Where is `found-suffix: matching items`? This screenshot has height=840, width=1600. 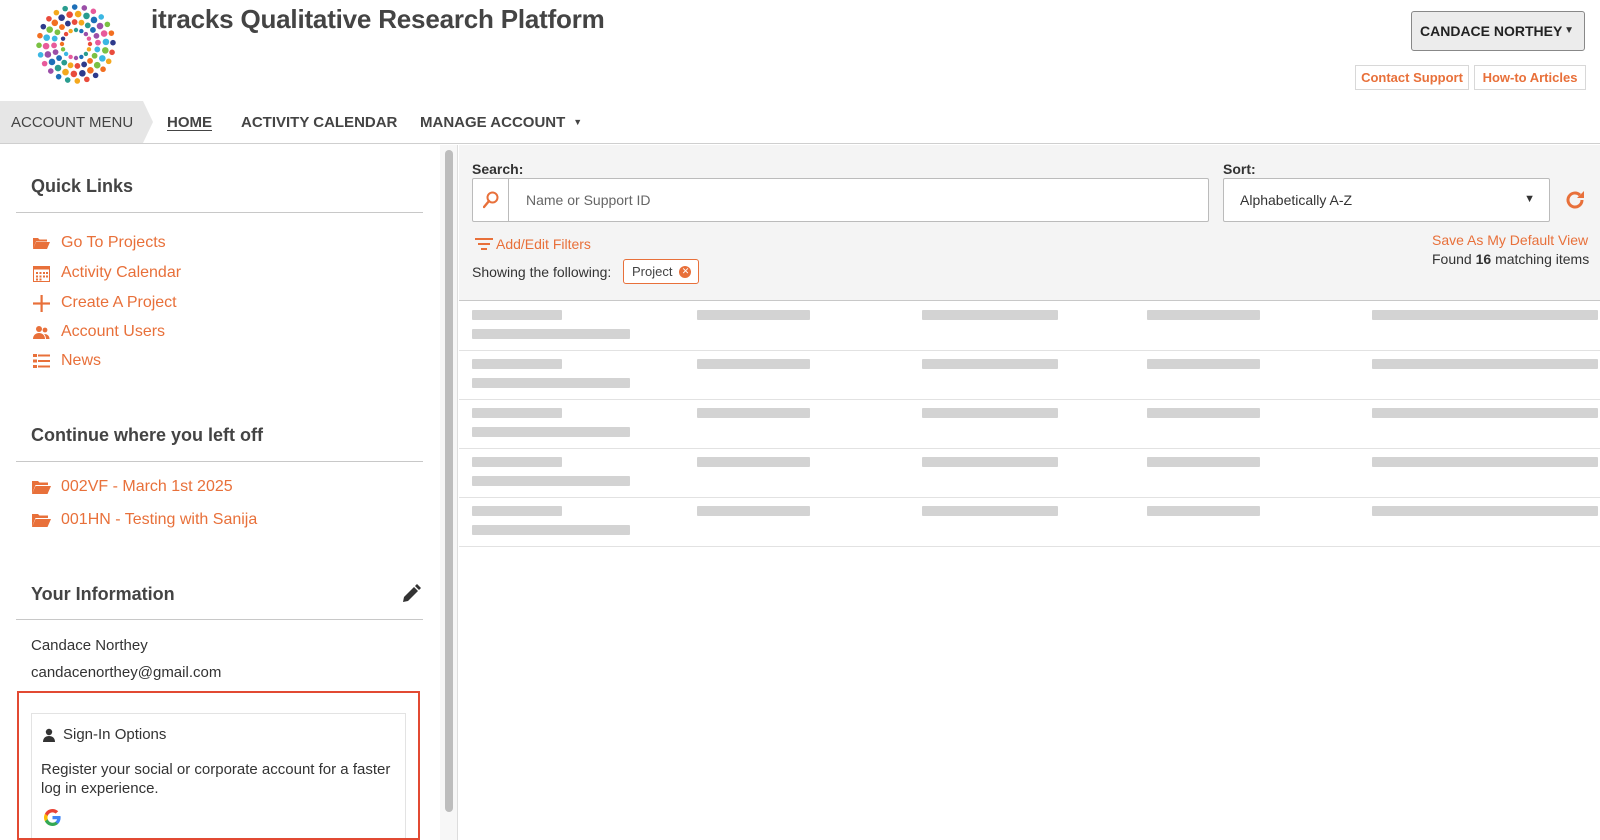
found-suffix: matching items is located at coordinates (1542, 259).